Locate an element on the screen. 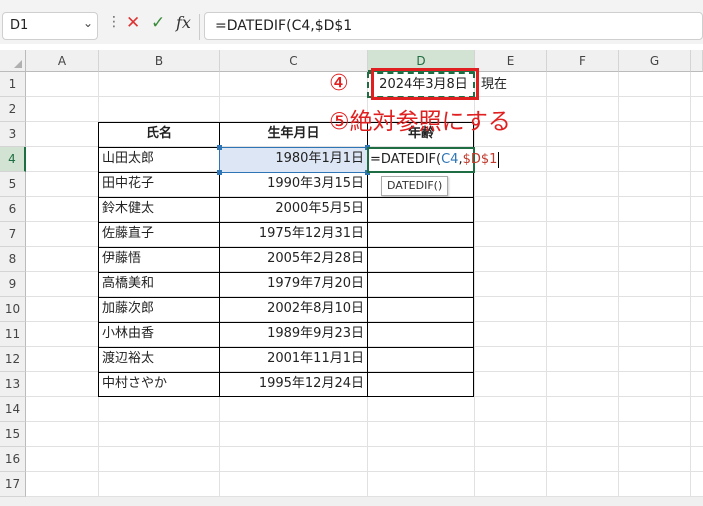  cell-birth: 1979年7月20日 is located at coordinates (293, 284).